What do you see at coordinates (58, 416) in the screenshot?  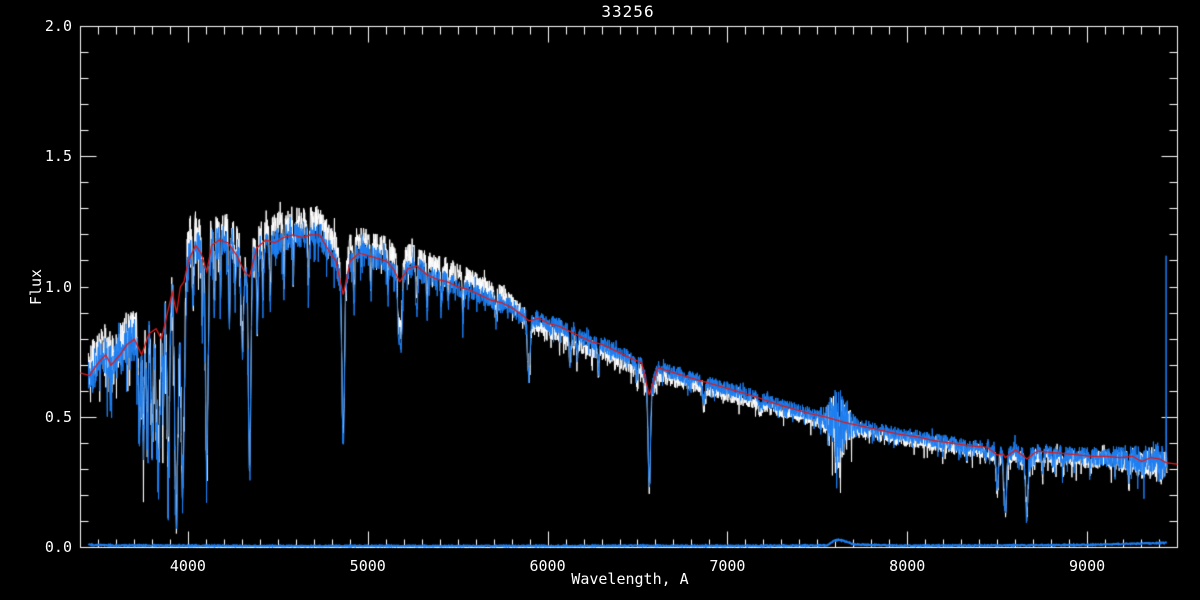 I see `y-tick-label: 0.5` at bounding box center [58, 416].